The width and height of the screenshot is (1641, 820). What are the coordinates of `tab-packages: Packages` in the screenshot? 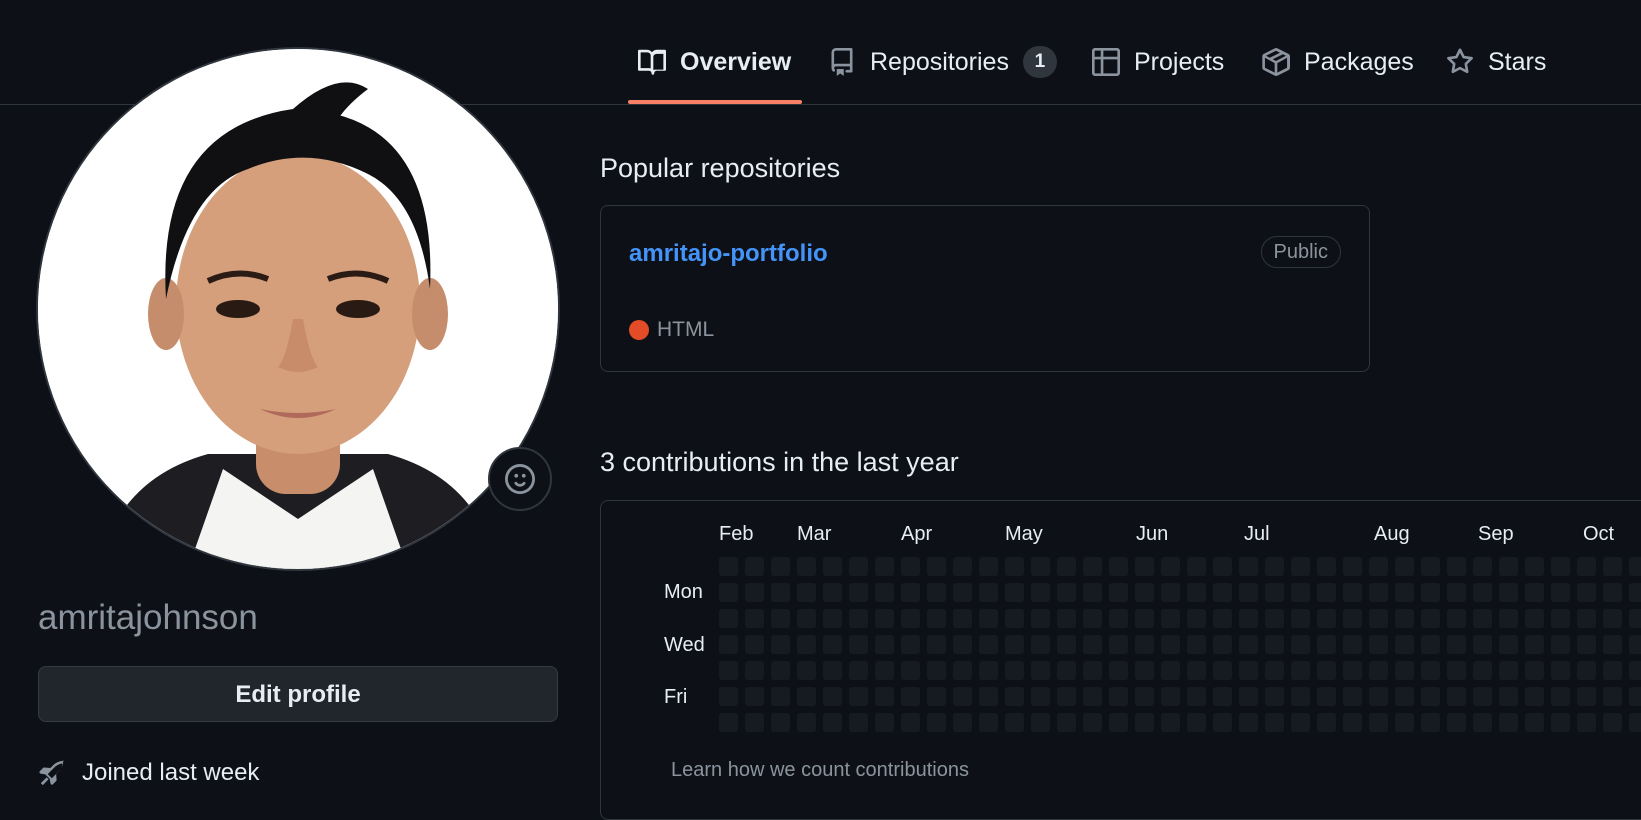 It's located at (1338, 62).